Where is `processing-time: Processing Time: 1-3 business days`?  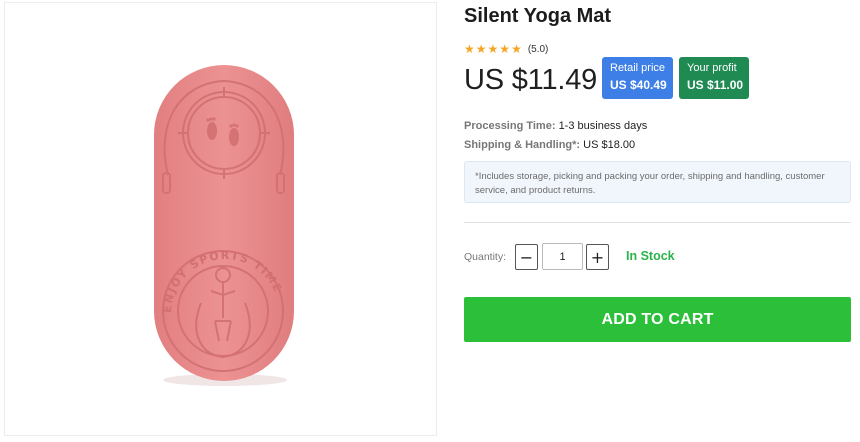
processing-time: Processing Time: 1-3 business days is located at coordinates (555, 126).